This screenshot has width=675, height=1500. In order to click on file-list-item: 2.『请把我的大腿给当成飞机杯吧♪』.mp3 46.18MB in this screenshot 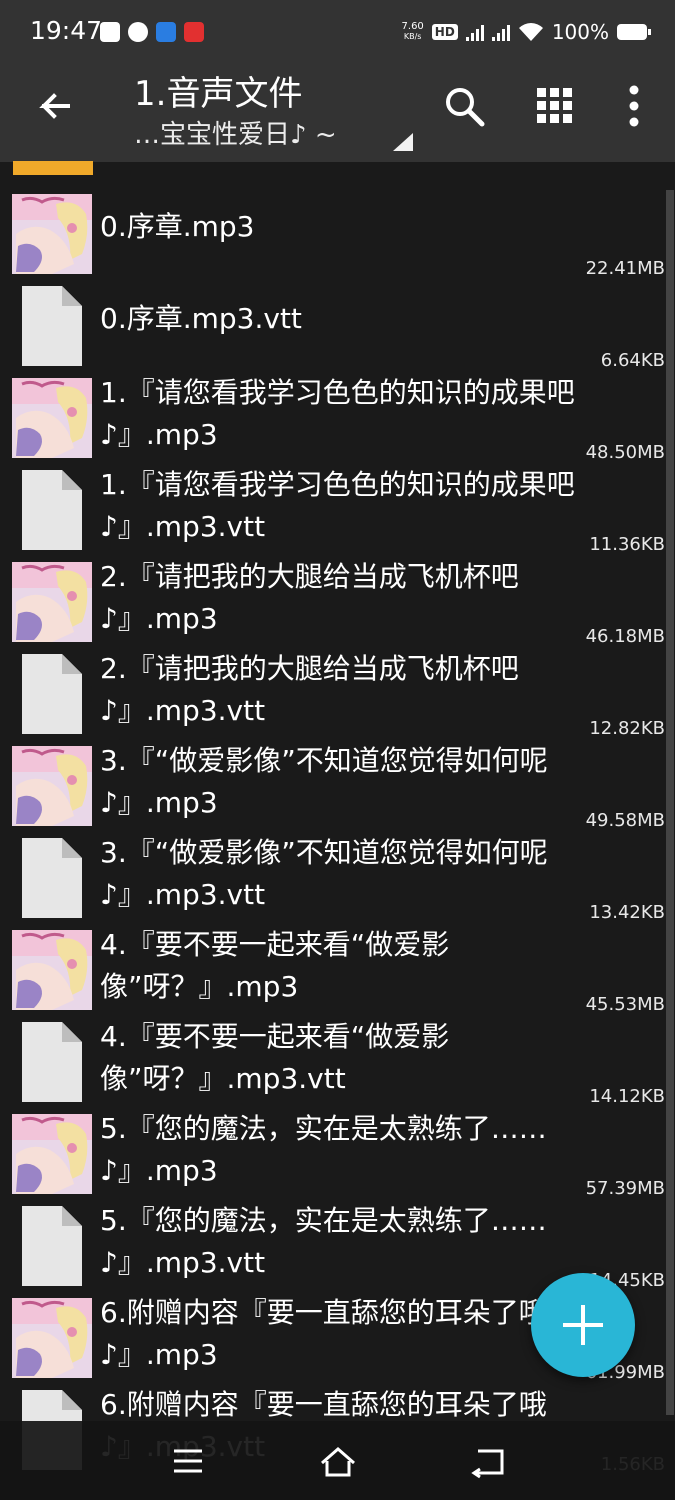, I will do `click(337, 604)`.